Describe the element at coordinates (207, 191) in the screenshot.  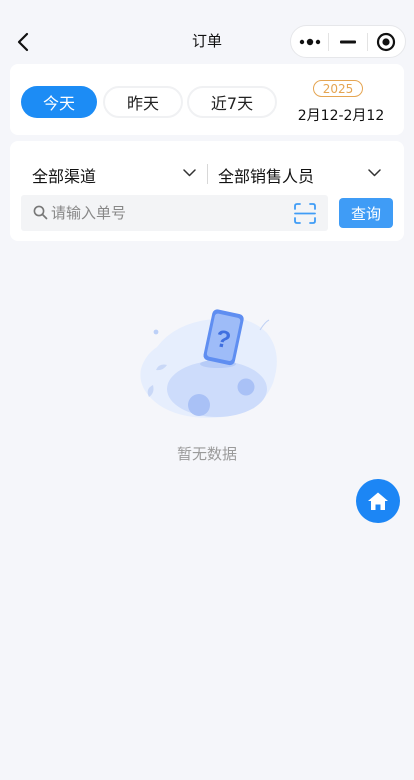
I see `order-filter-card: 全部渠道 全部销售人员 查询` at that location.